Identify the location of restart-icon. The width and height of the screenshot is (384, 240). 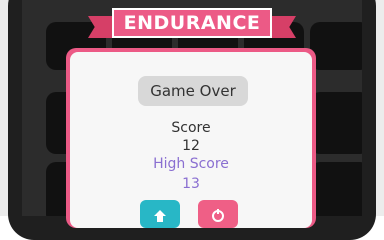
(218, 215).